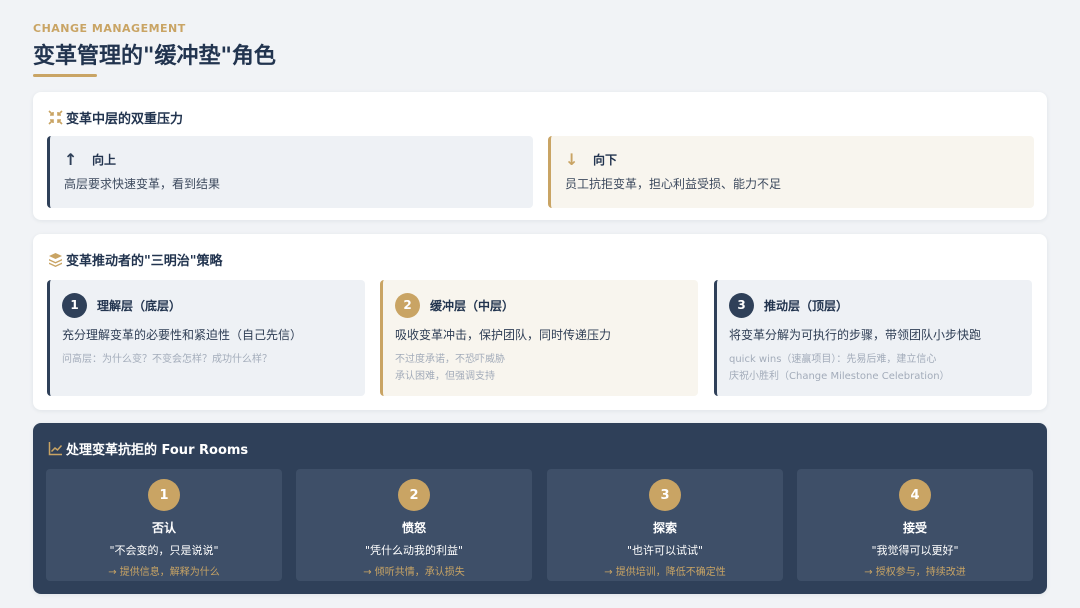  What do you see at coordinates (164, 495) in the screenshot?
I see `room-number: 1` at bounding box center [164, 495].